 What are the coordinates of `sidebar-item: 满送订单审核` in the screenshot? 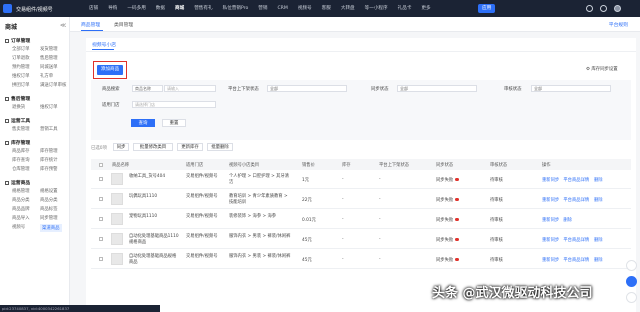 It's located at (53, 85).